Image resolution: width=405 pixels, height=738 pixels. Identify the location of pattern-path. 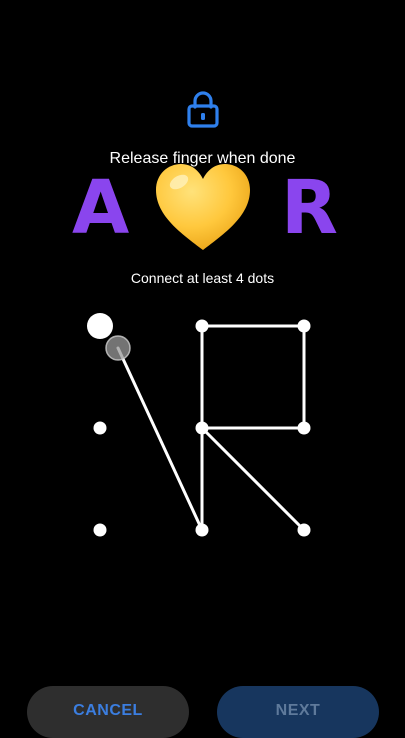
(253, 428).